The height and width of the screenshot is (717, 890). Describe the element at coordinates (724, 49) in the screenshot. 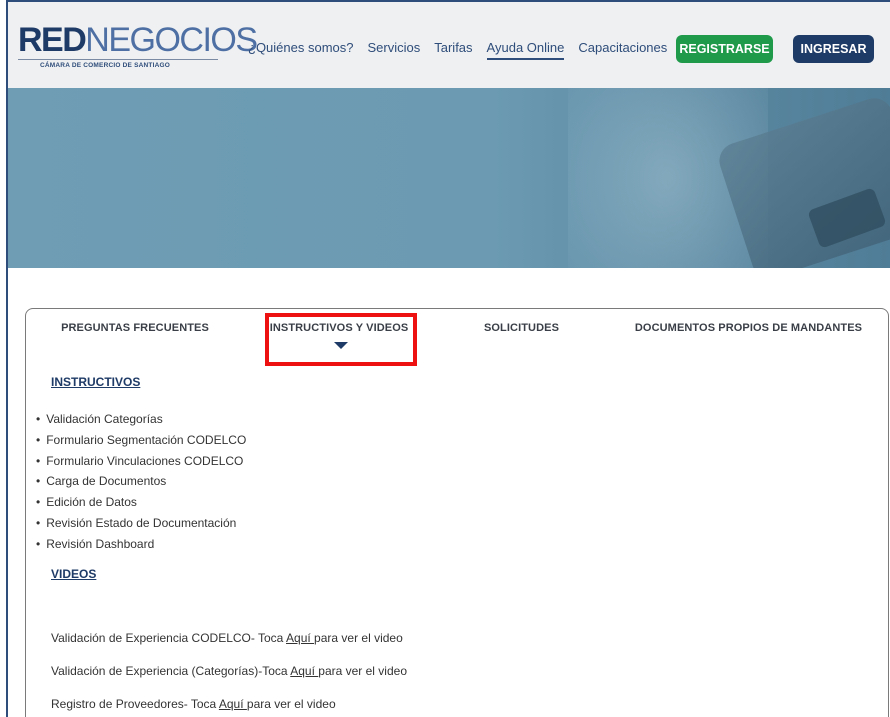

I see `register-button: REGISTRARSE` at that location.